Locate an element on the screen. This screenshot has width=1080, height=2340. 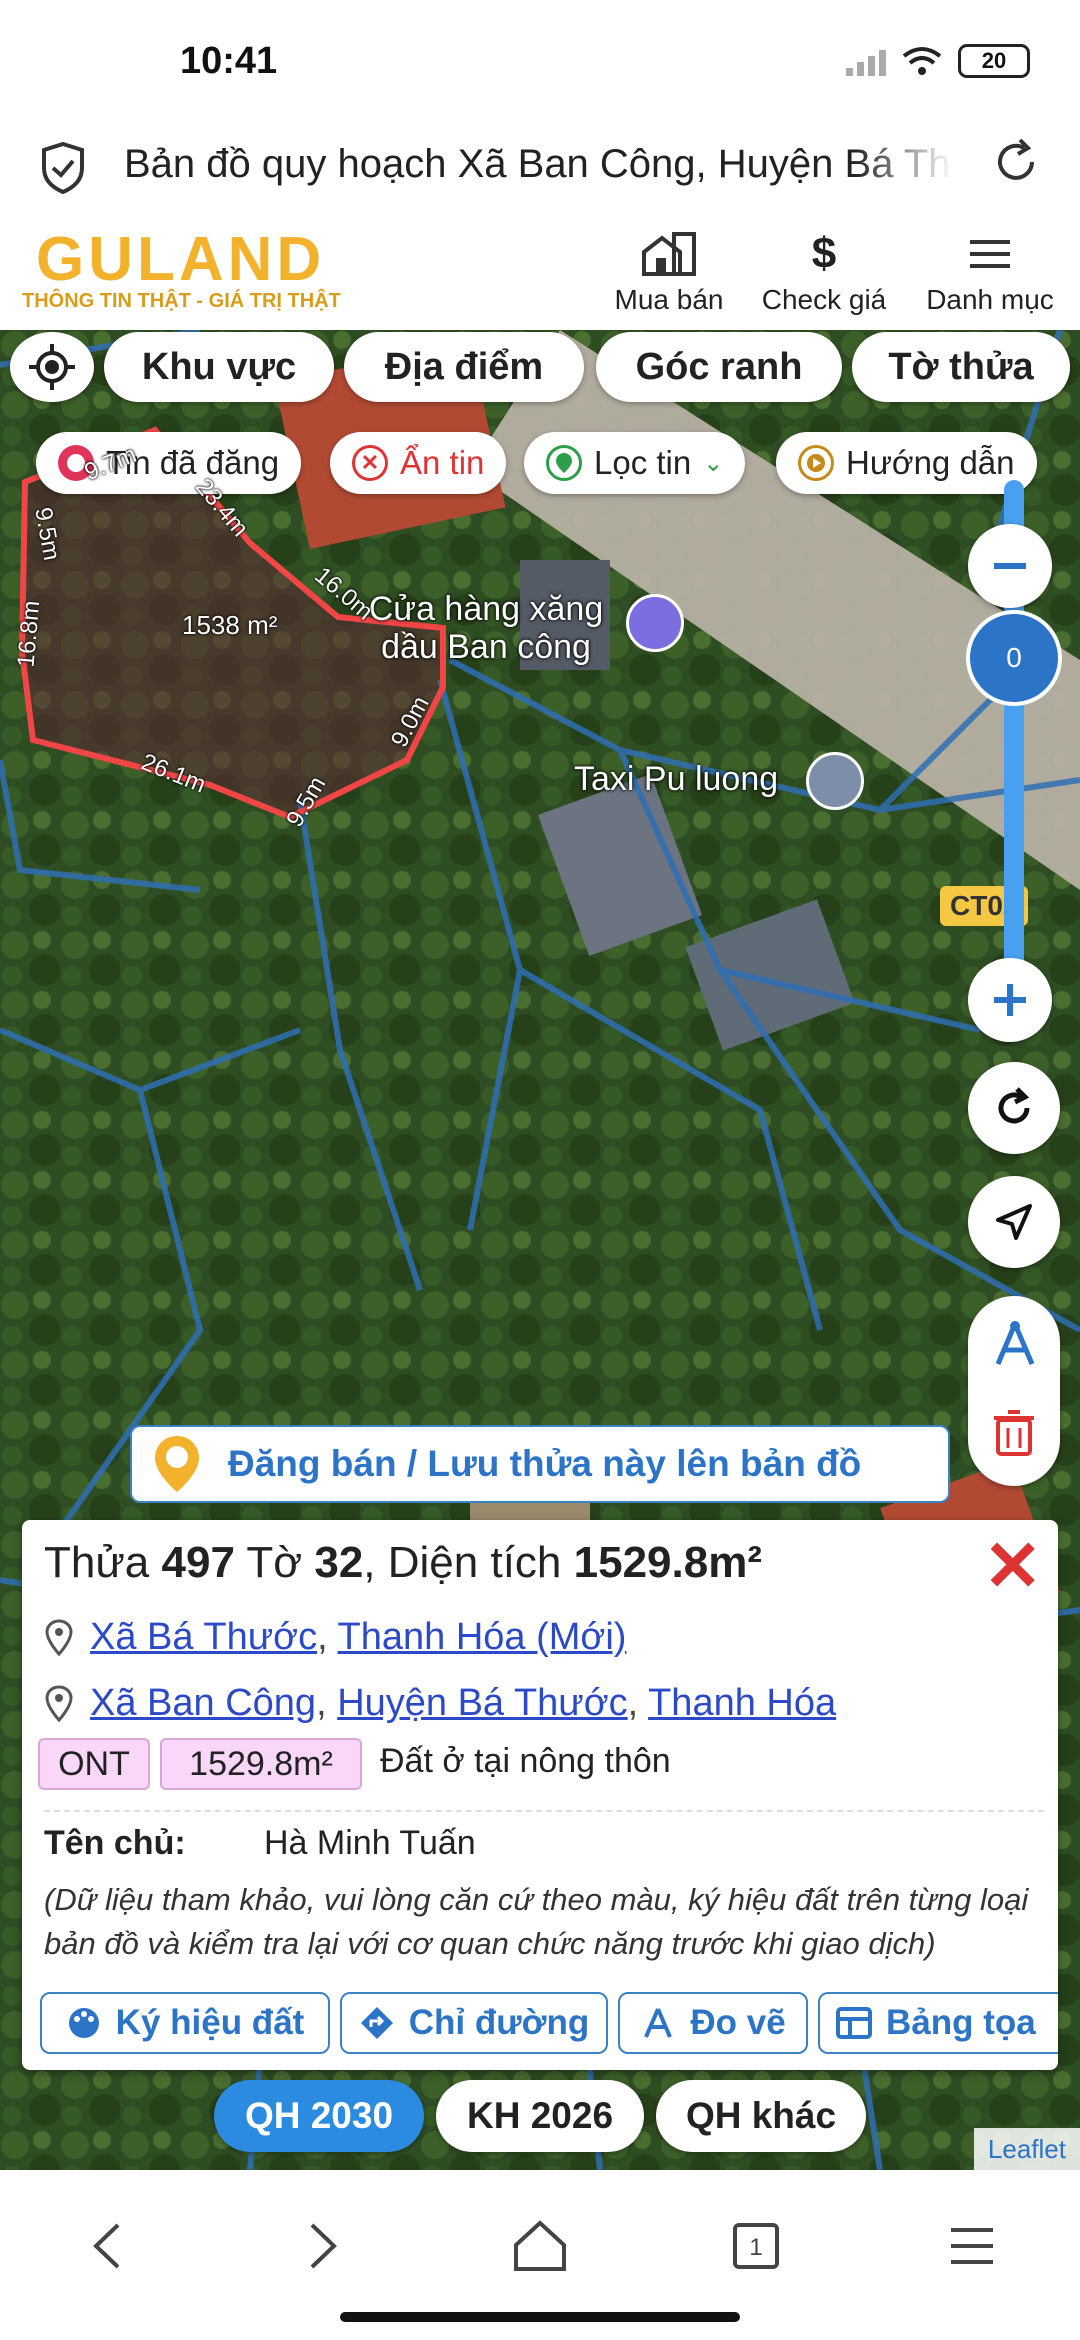
tabs-button: 1 is located at coordinates (756, 2246).